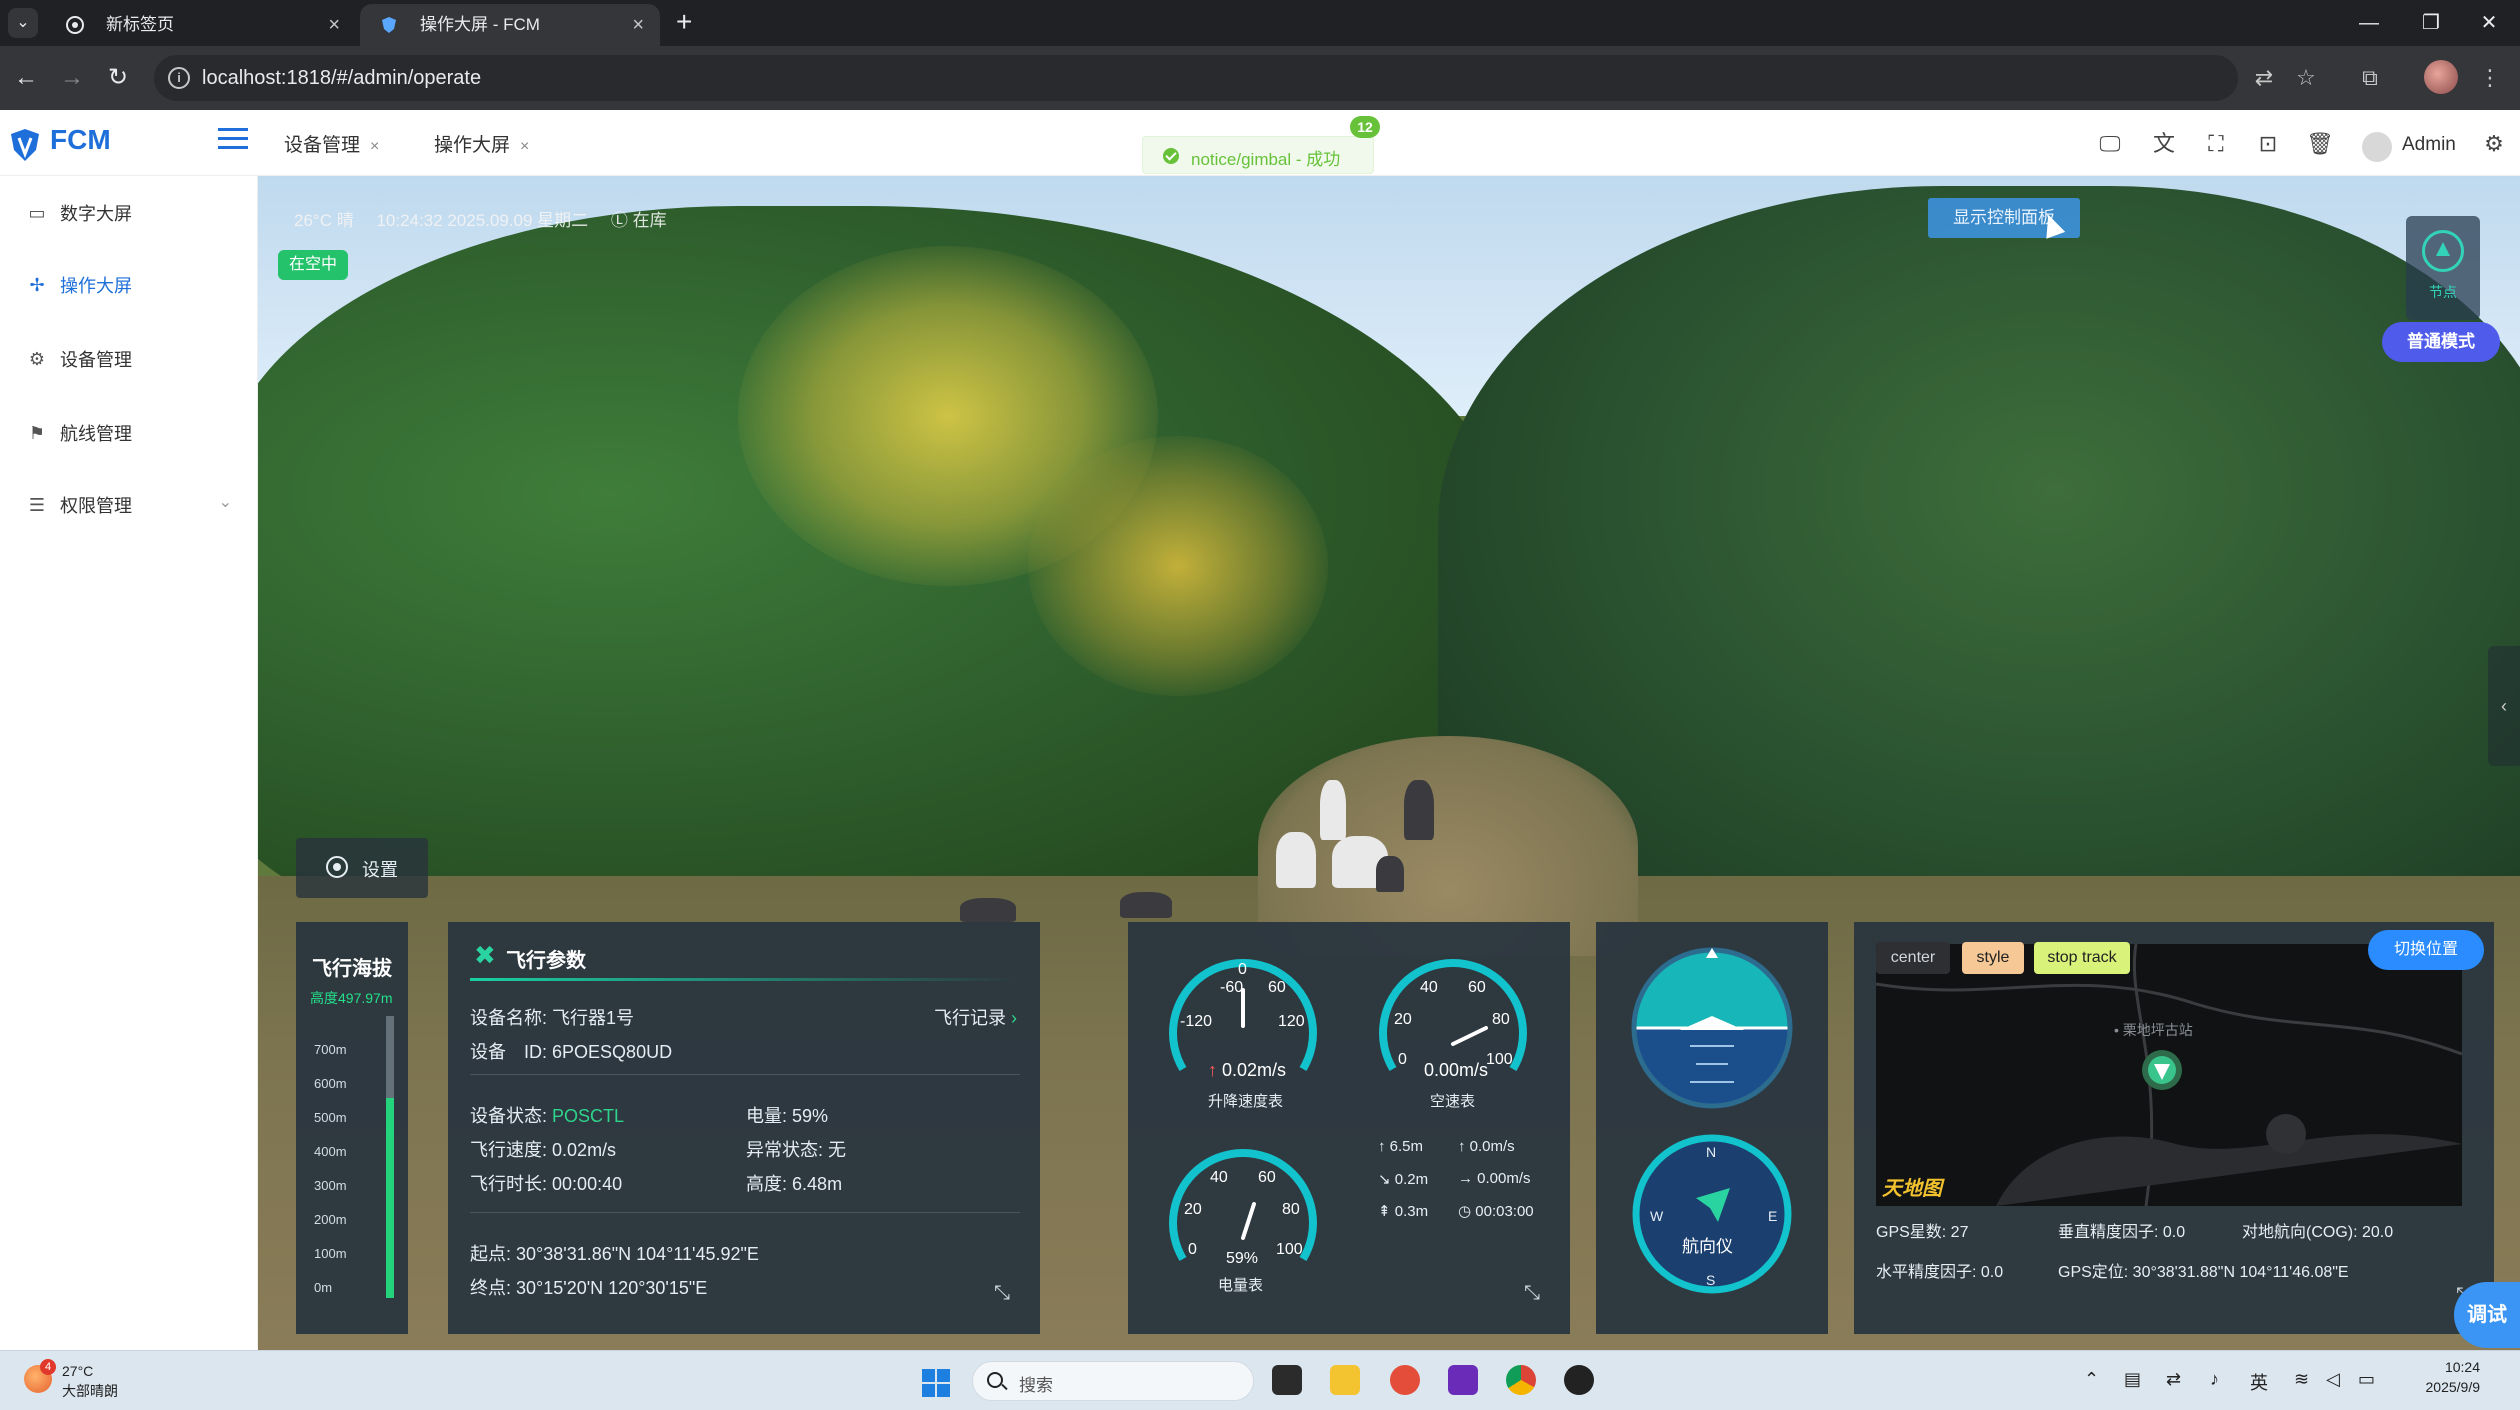 The image size is (2520, 1410). What do you see at coordinates (1196, 78) in the screenshot?
I see `address-bar: i localhost:1818/#/admin/operate` at bounding box center [1196, 78].